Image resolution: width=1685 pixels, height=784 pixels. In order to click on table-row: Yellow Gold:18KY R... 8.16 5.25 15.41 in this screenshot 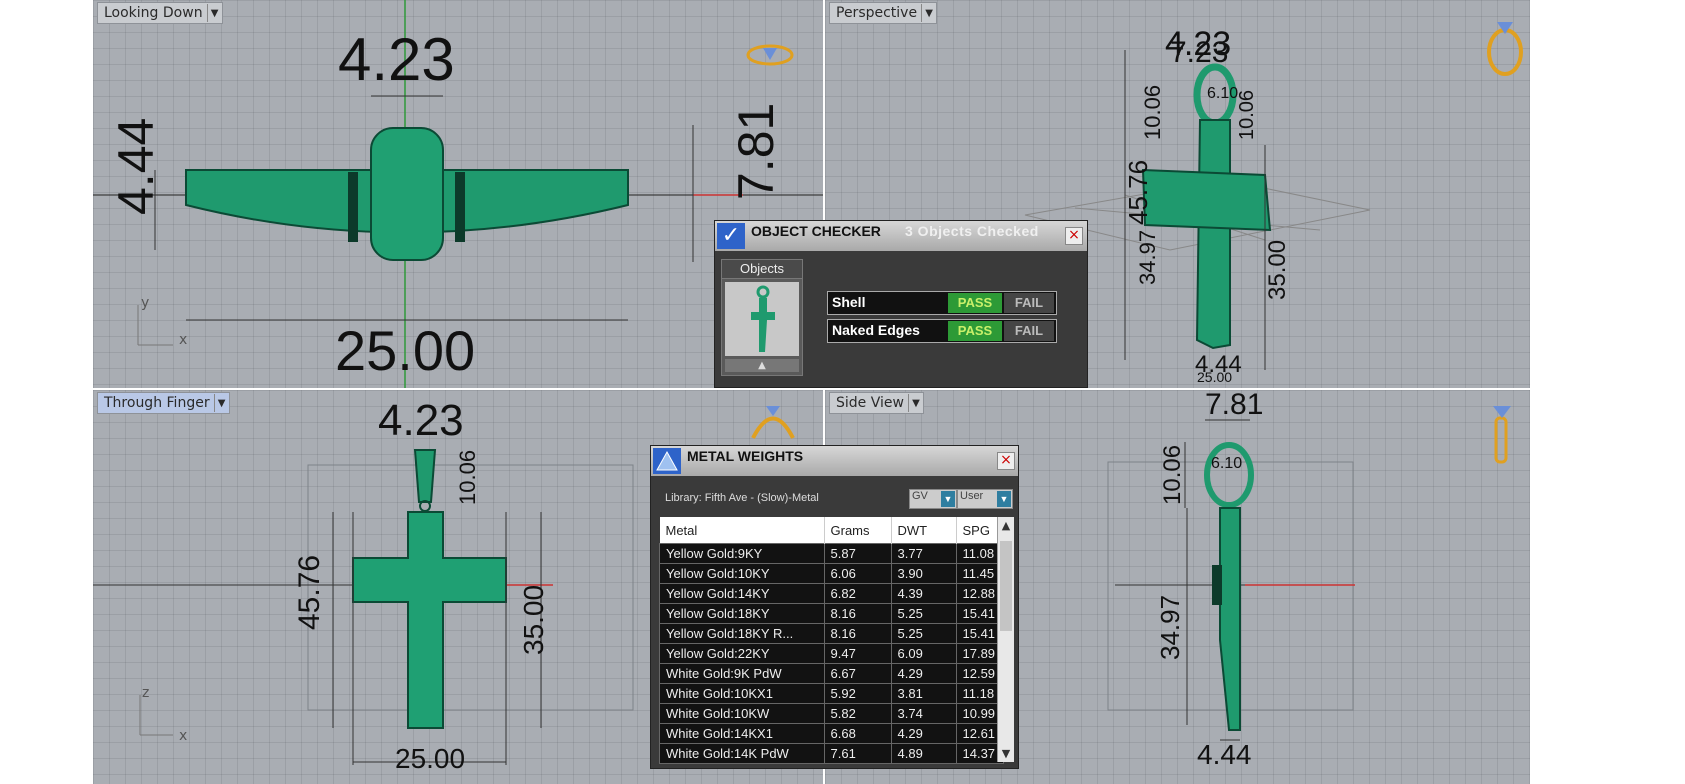, I will do `click(831, 633)`.